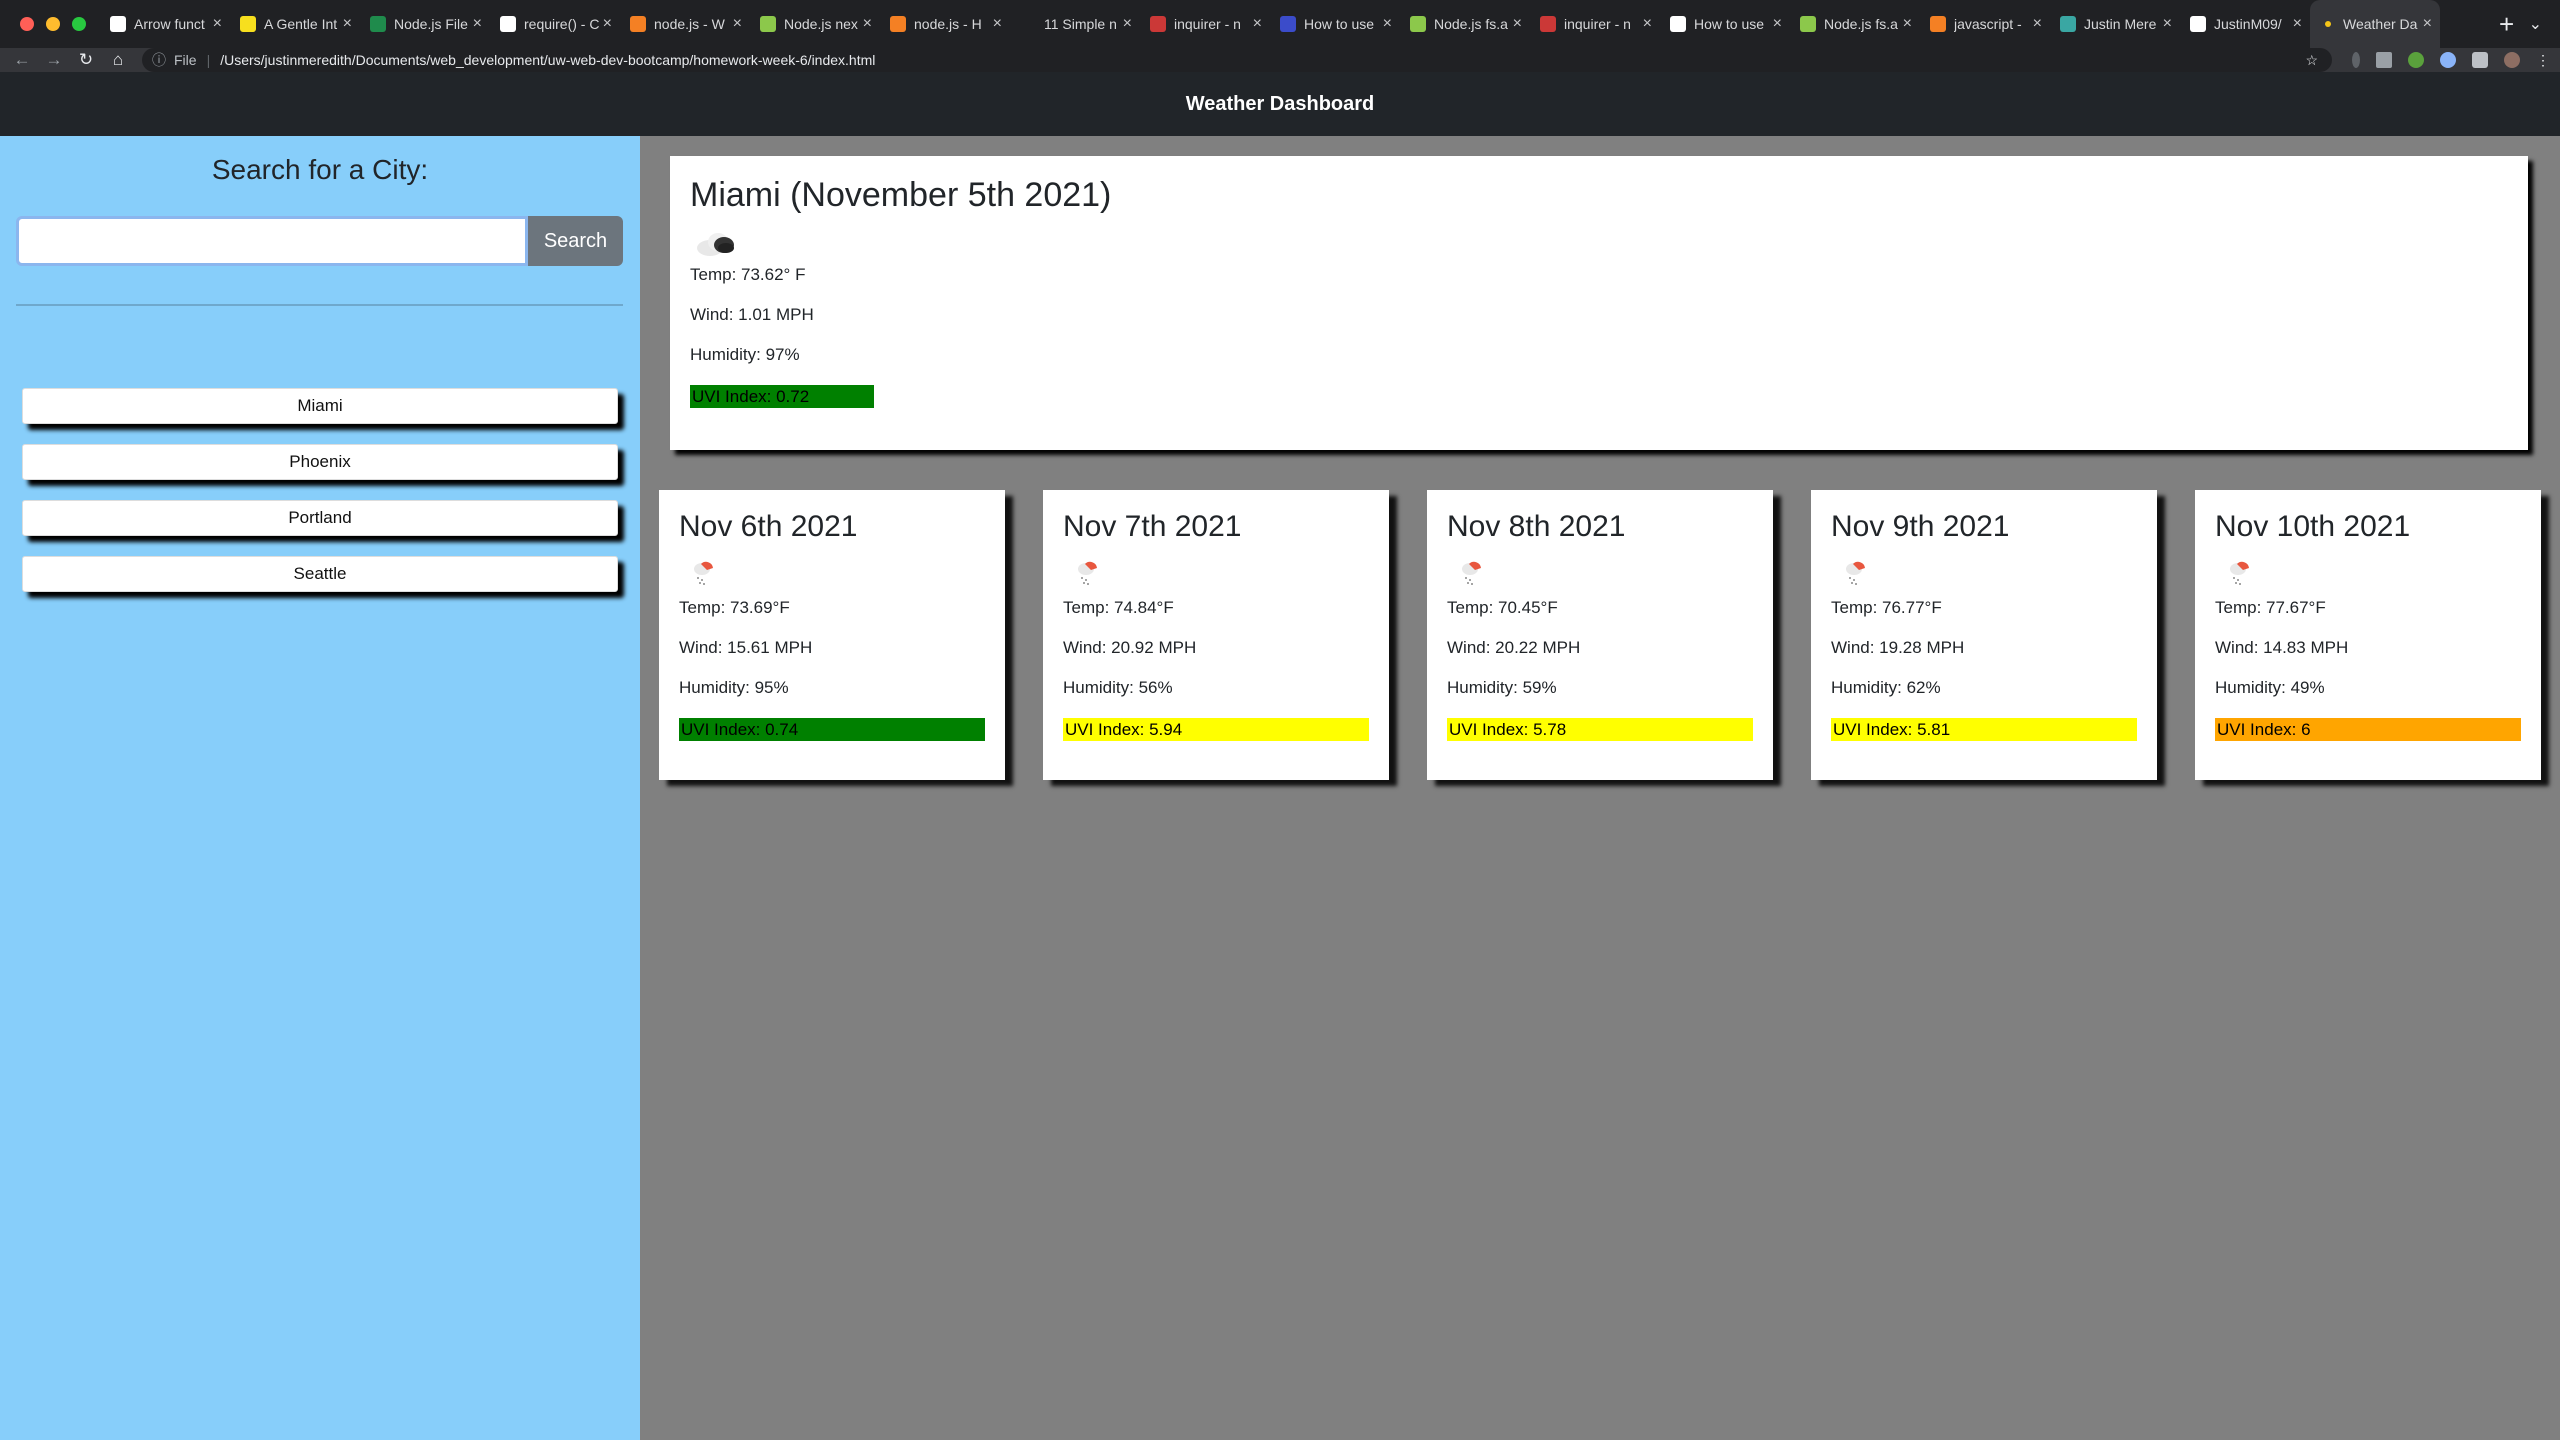 The image size is (2560, 1440). I want to click on browser-tab: javascript - ×, so click(1985, 24).